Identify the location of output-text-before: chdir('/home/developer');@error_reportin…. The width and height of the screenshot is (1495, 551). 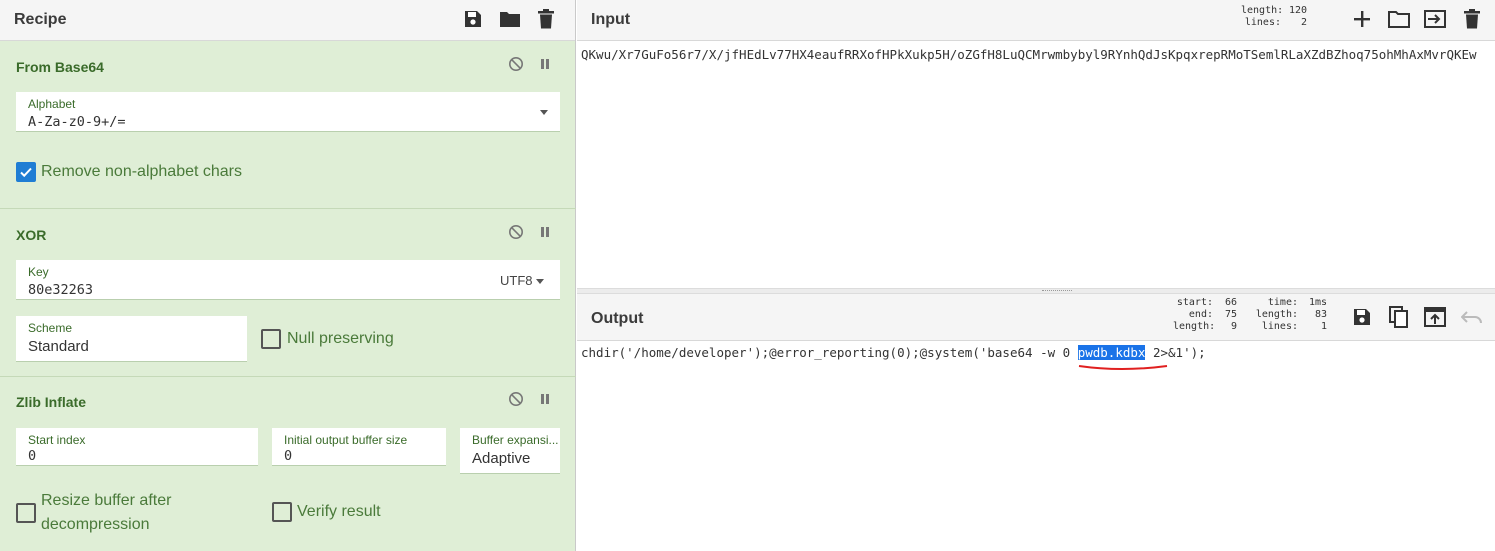
(829, 352).